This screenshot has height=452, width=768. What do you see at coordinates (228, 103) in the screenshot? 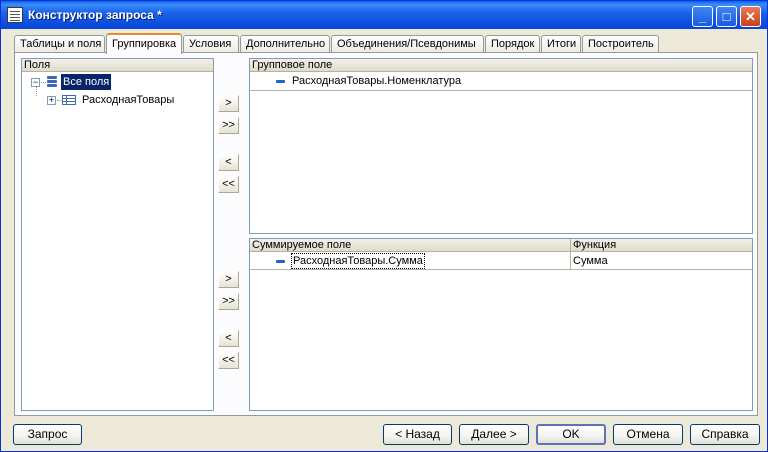
I see `add-group-field-button: >` at bounding box center [228, 103].